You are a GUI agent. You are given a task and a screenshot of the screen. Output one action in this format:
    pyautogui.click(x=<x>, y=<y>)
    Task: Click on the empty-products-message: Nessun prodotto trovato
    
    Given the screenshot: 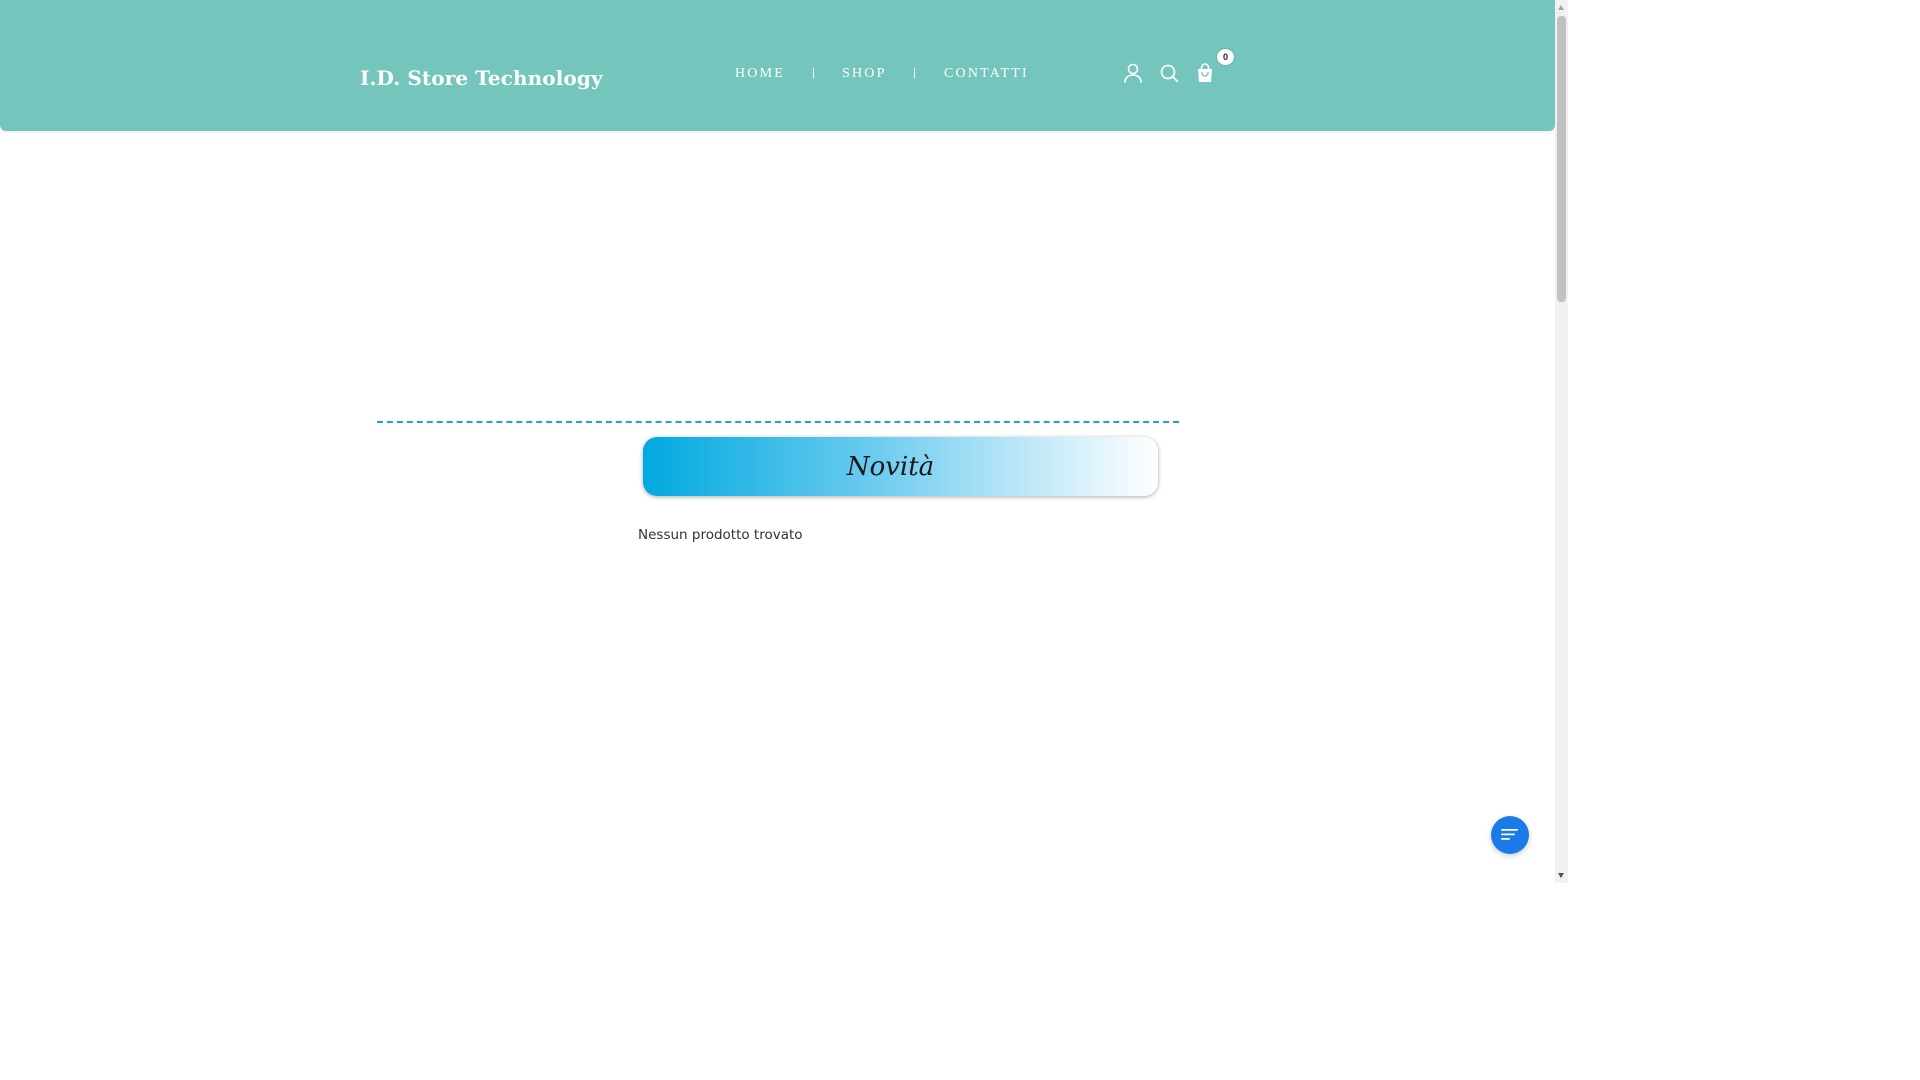 What is the action you would take?
    pyautogui.click(x=720, y=535)
    